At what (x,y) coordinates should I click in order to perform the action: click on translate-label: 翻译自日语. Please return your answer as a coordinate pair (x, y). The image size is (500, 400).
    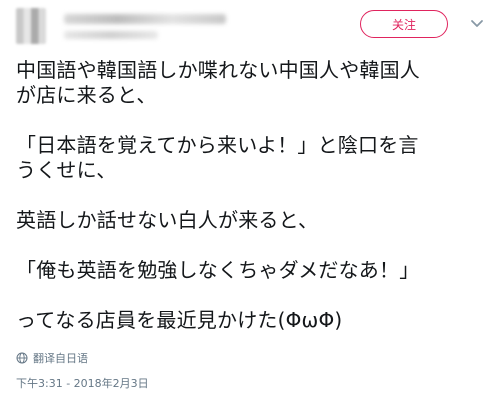
    Looking at the image, I should click on (60, 358).